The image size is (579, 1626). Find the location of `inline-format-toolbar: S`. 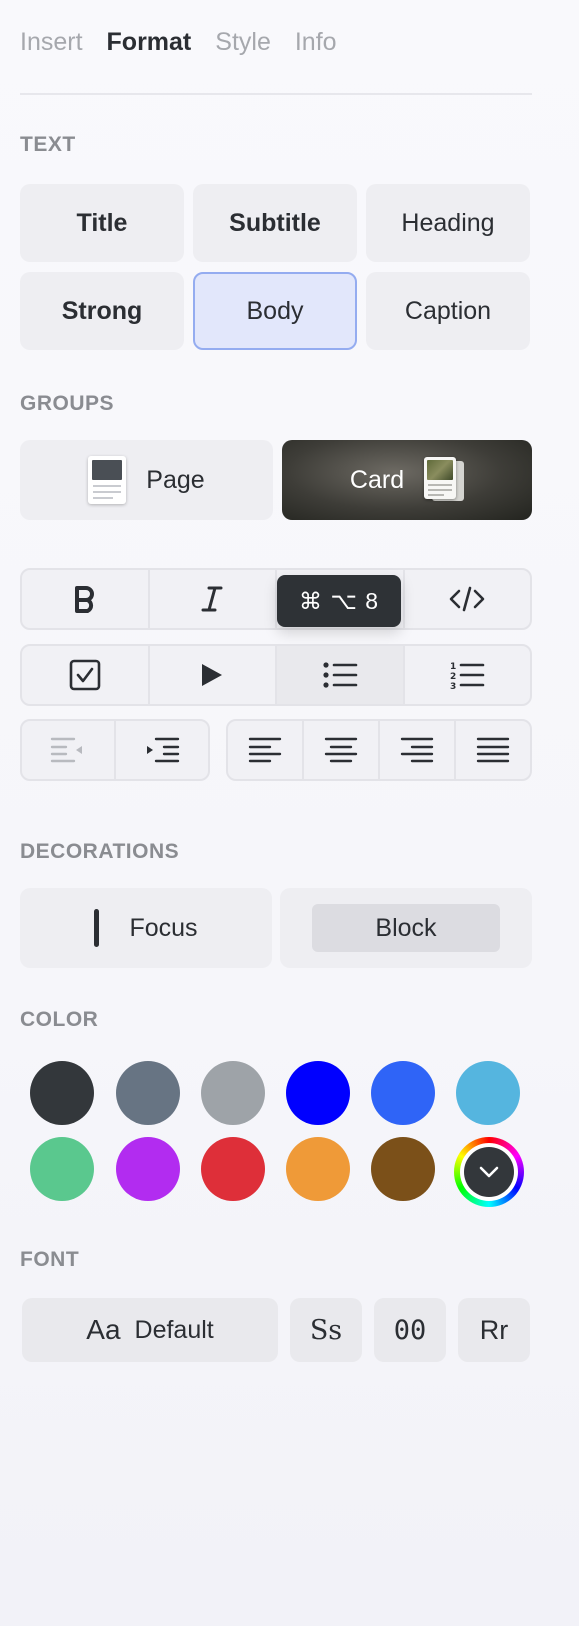

inline-format-toolbar: S is located at coordinates (276, 599).